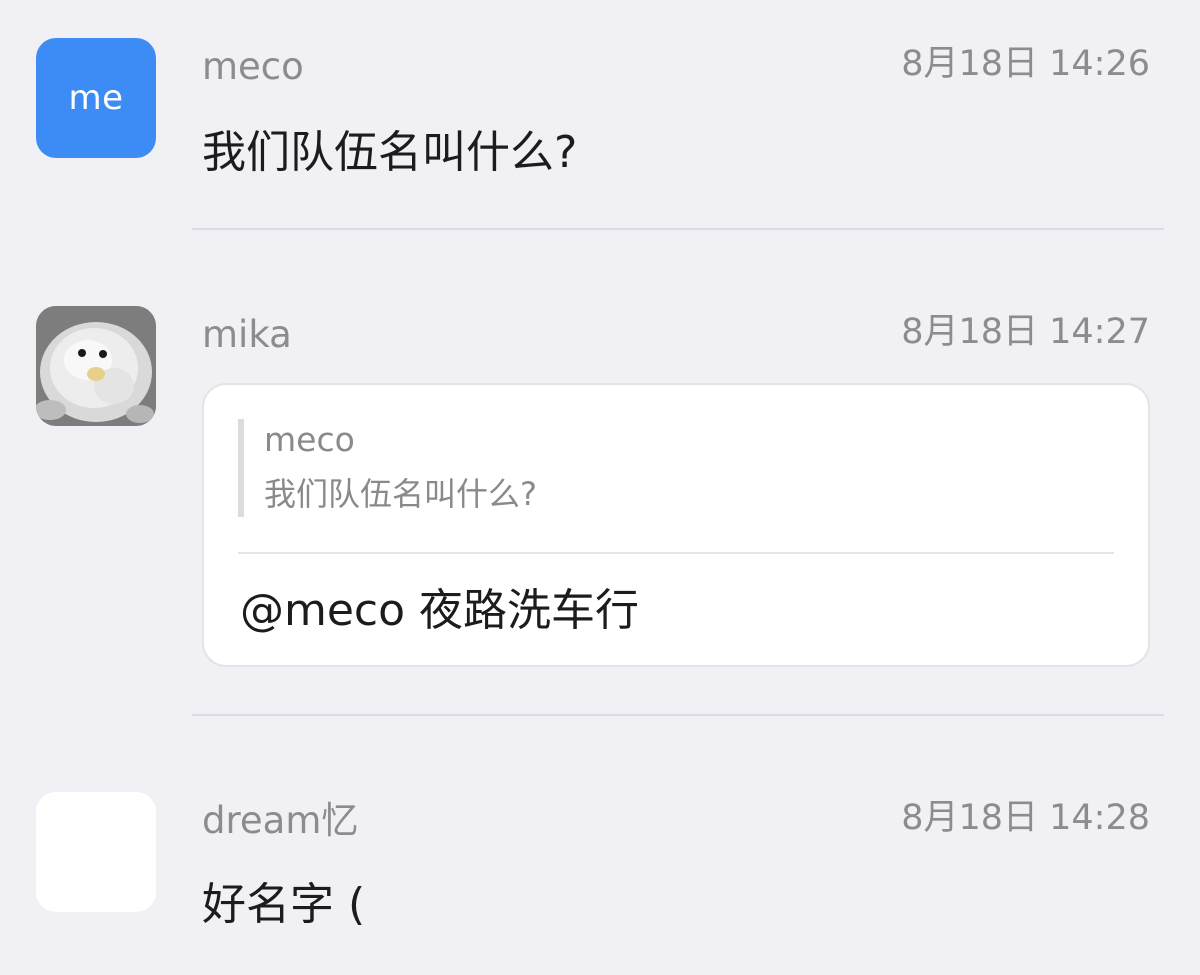 This screenshot has width=1200, height=975. What do you see at coordinates (1025, 818) in the screenshot?
I see `message-timestamp: 8月18日 14:28` at bounding box center [1025, 818].